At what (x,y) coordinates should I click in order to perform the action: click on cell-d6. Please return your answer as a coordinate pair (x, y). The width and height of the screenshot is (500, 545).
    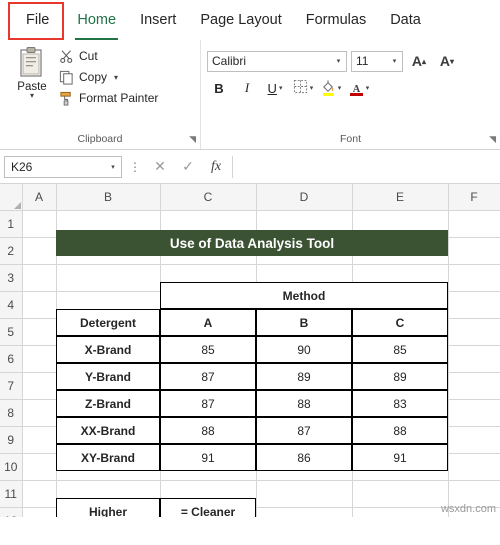
    Looking at the image, I should click on (304, 359).